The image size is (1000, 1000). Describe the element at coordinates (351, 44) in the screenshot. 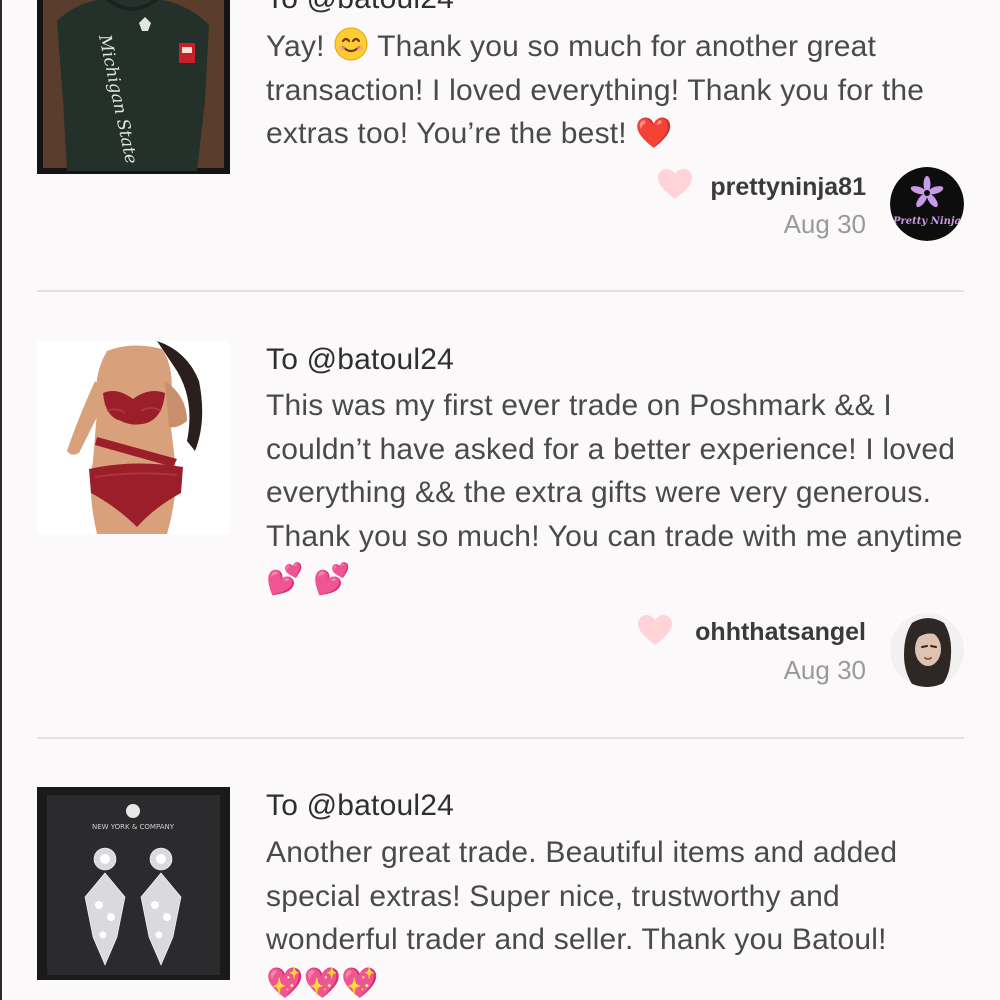

I see `smiling-face-emoji-icon` at that location.